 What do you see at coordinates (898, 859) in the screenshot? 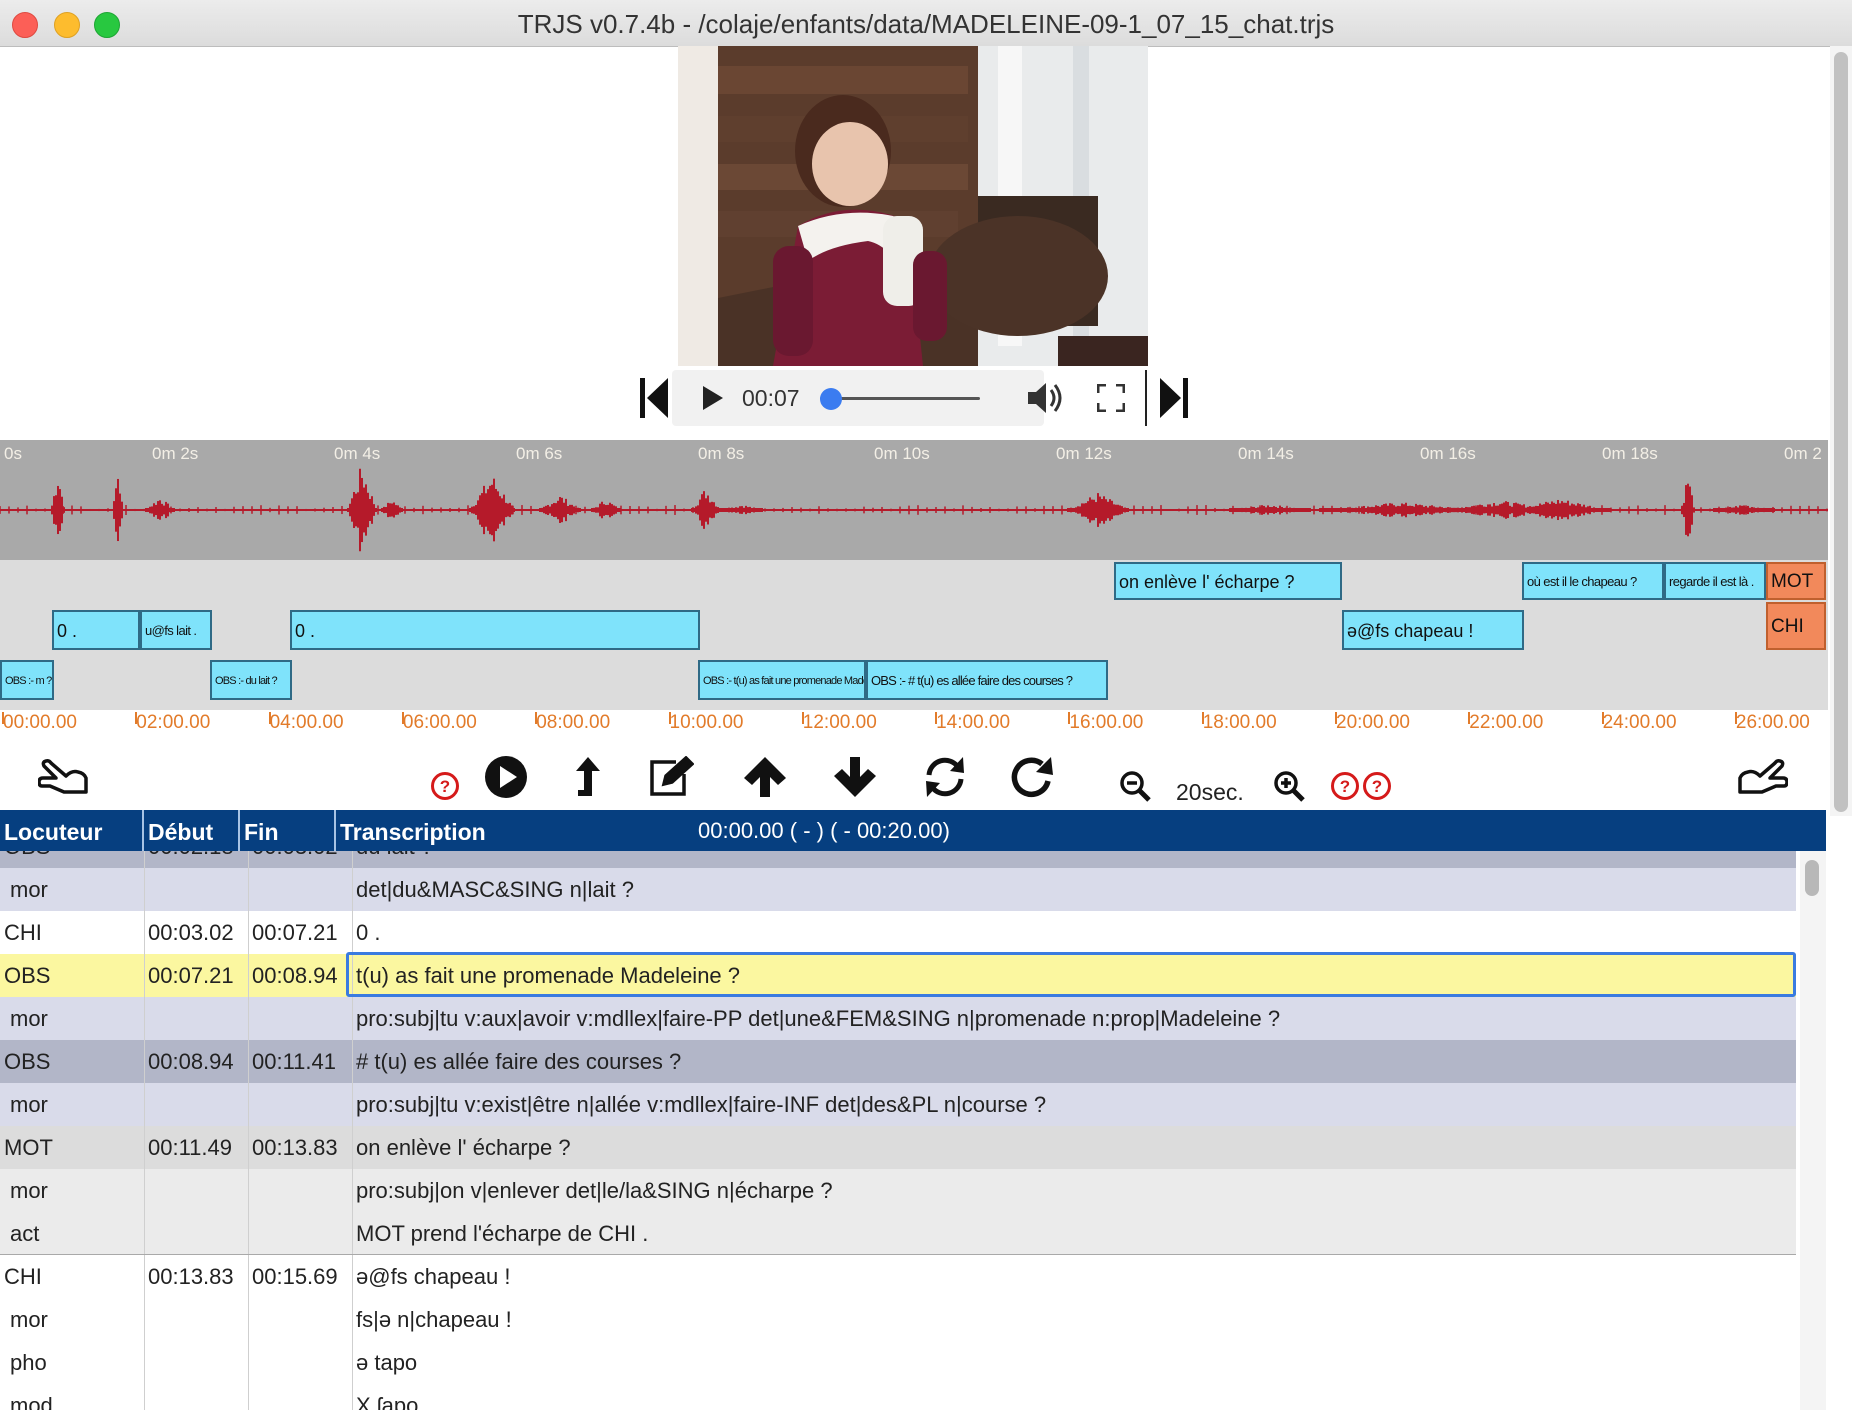
I see `table-row: OBS 00:02.18 00:03.02 du lait ?` at bounding box center [898, 859].